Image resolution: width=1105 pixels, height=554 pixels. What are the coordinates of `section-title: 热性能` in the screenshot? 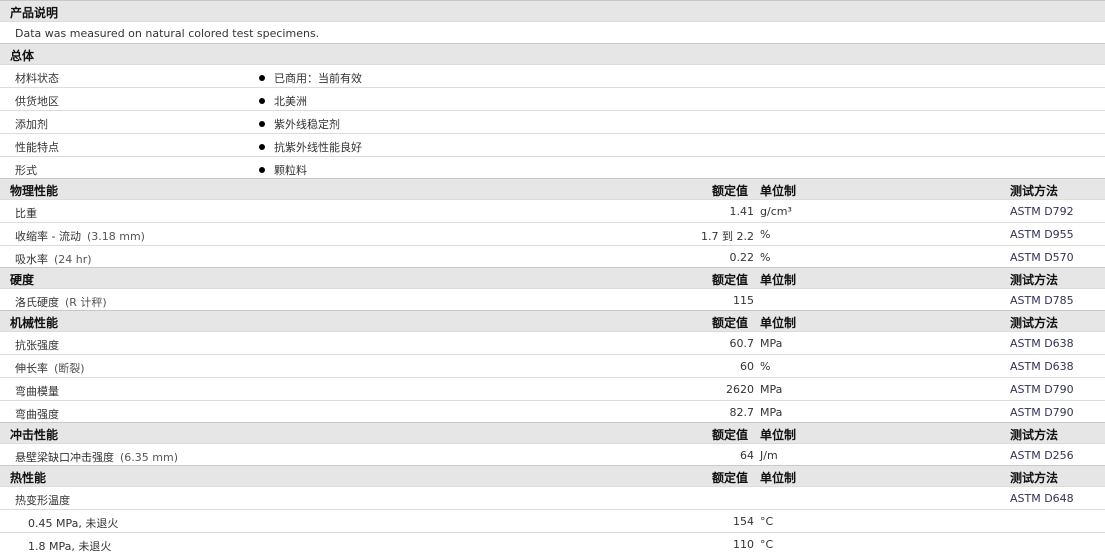 It's located at (28, 478).